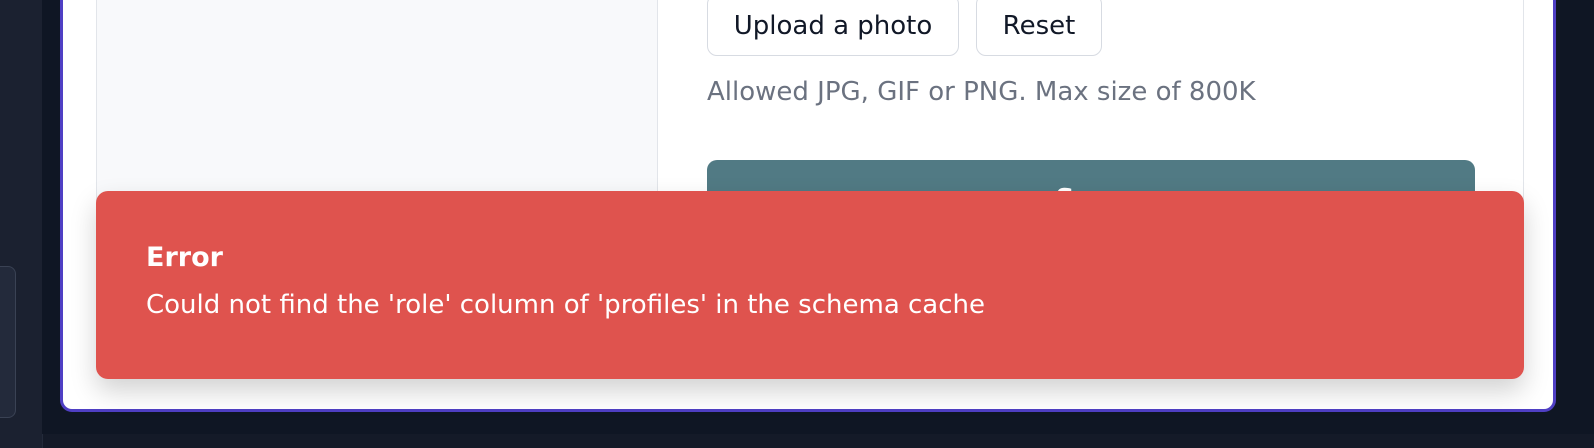  Describe the element at coordinates (21, 224) in the screenshot. I see `left-background-strip` at that location.